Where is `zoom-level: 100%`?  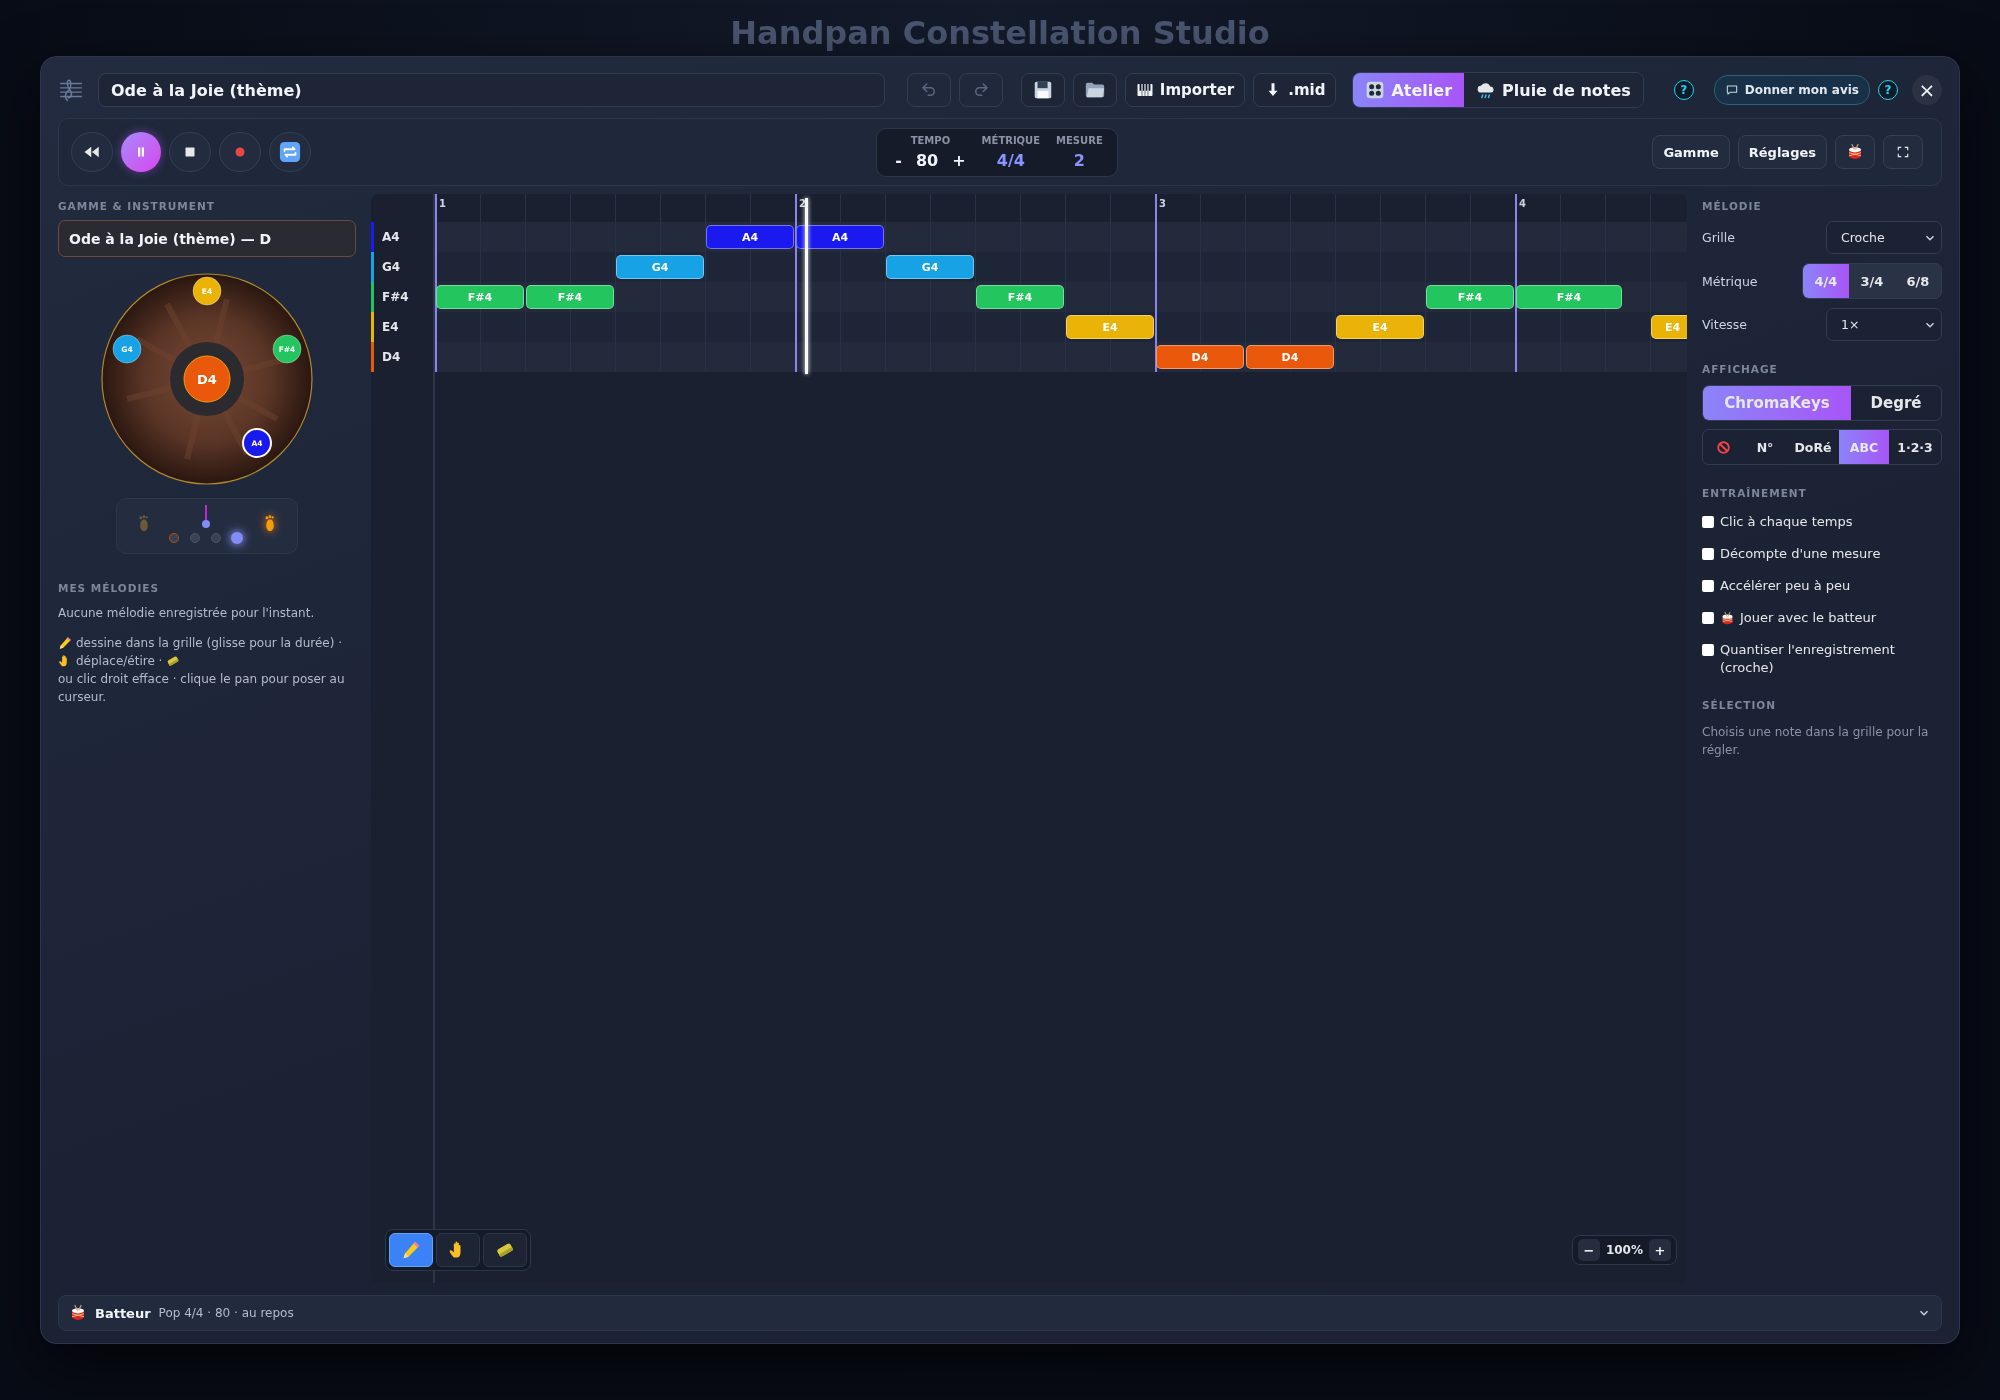
zoom-level: 100% is located at coordinates (1624, 1250).